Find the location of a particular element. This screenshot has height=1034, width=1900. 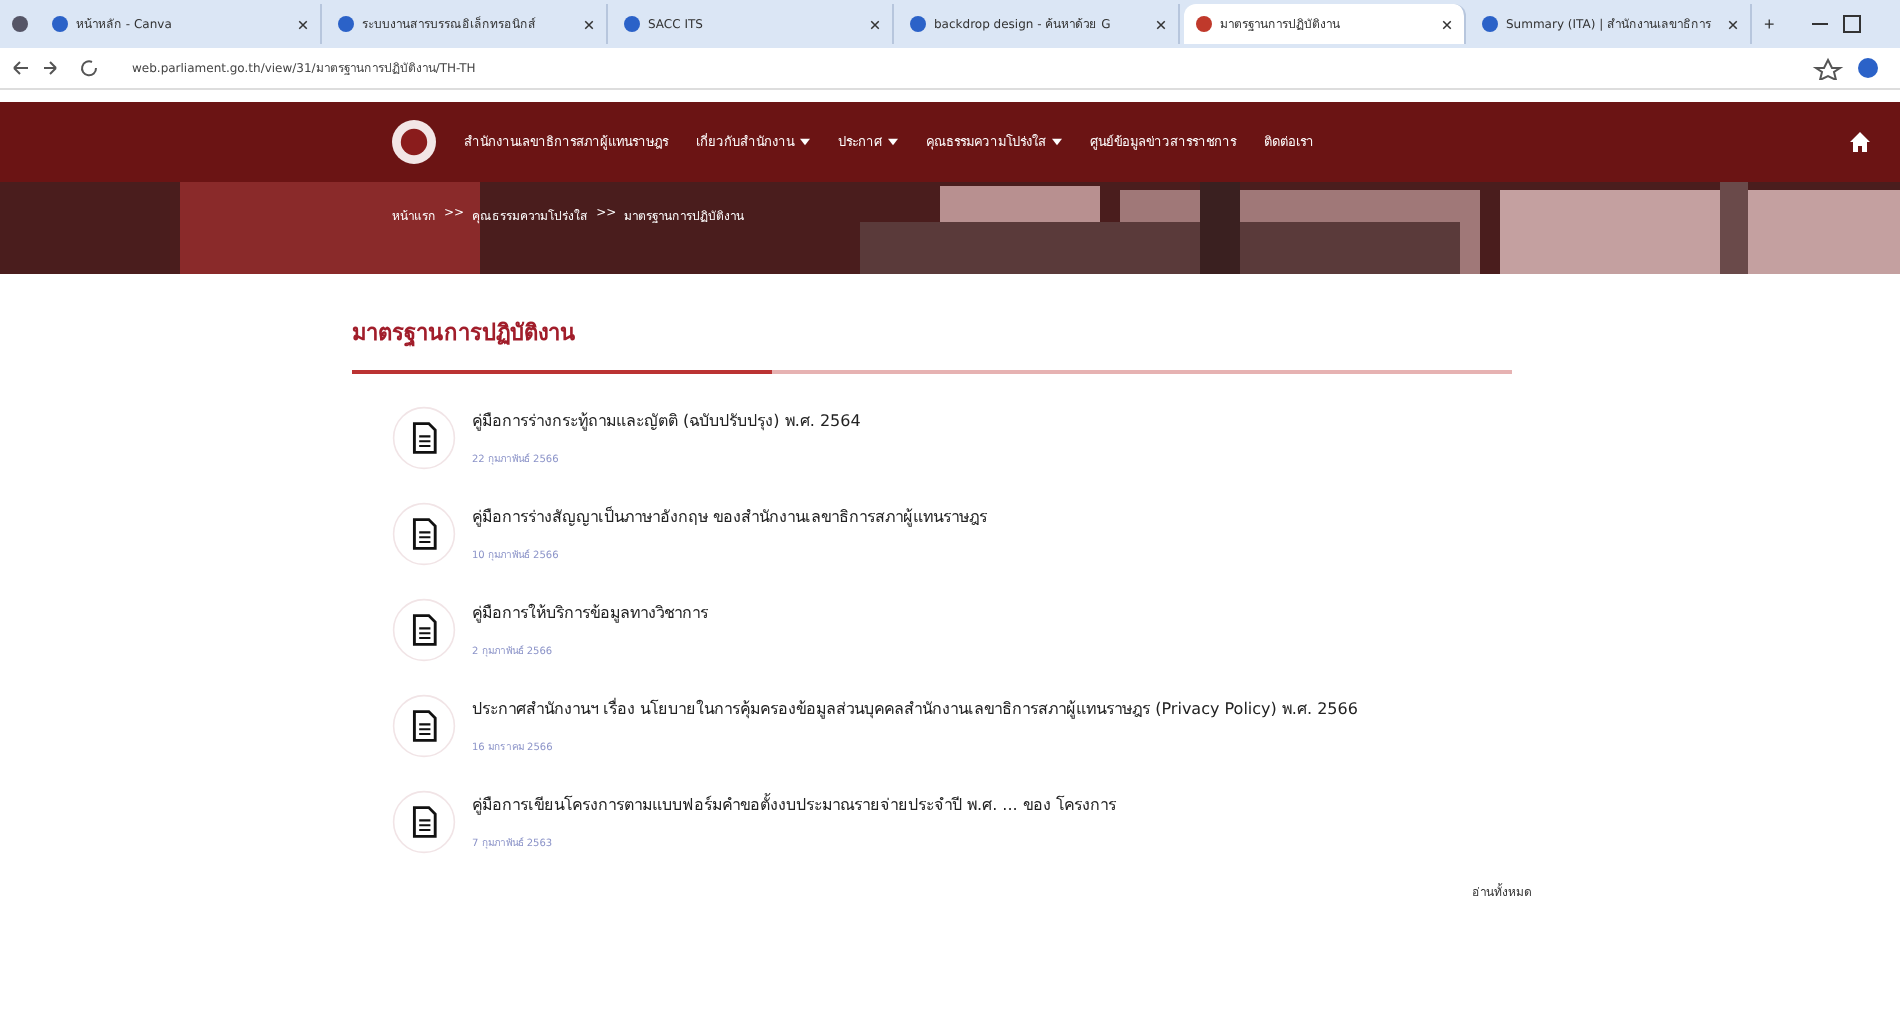

document-link: คู่มือการให้บริการข้อมูลทางวิชาการ is located at coordinates (982, 614).